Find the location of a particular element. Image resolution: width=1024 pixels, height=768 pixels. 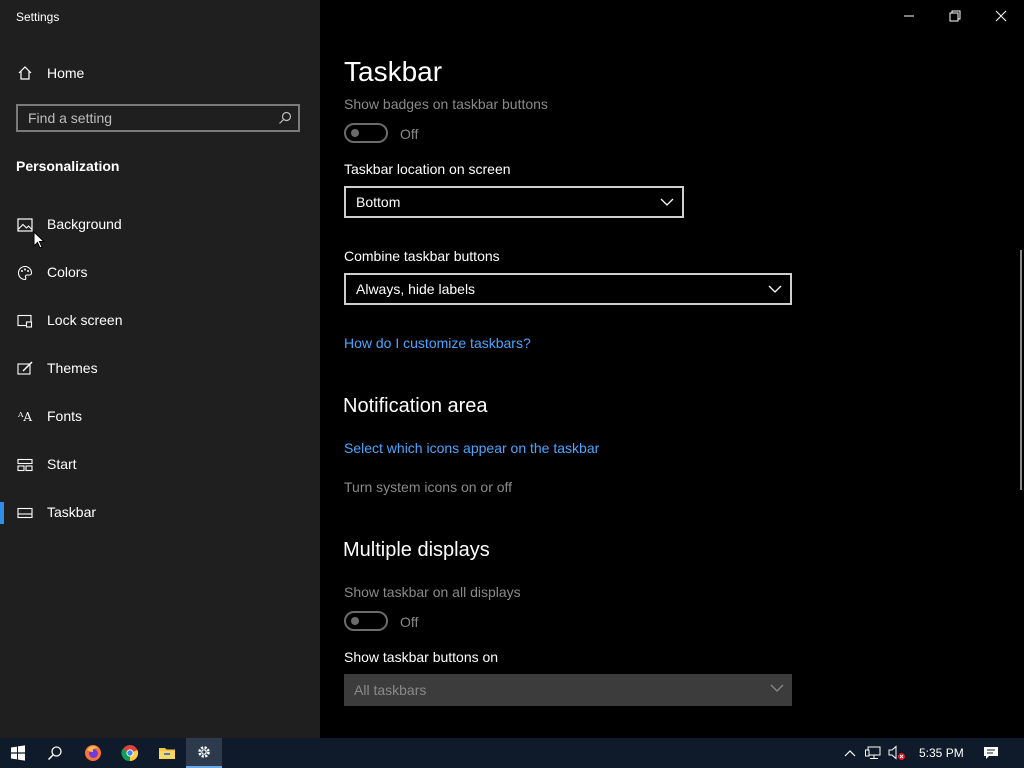

combine-label: Combine taskbar buttons is located at coordinates (422, 256).